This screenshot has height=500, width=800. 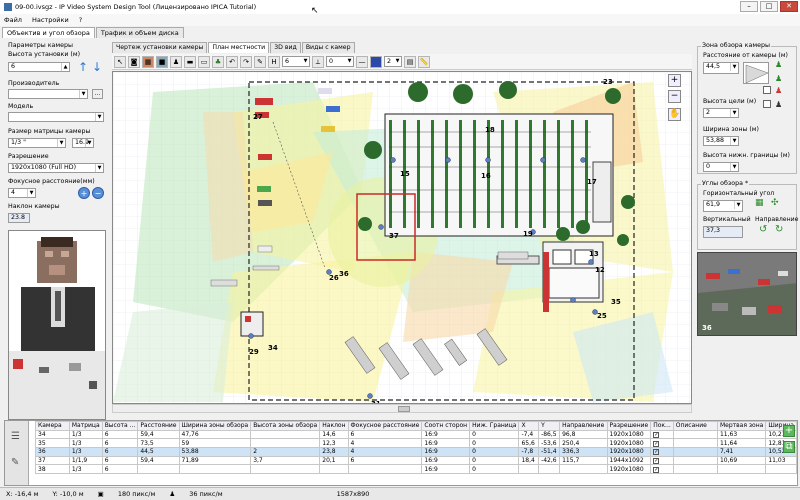 What do you see at coordinates (779, 104) in the screenshot?
I see `person-dark-icon: ♟` at bounding box center [779, 104].